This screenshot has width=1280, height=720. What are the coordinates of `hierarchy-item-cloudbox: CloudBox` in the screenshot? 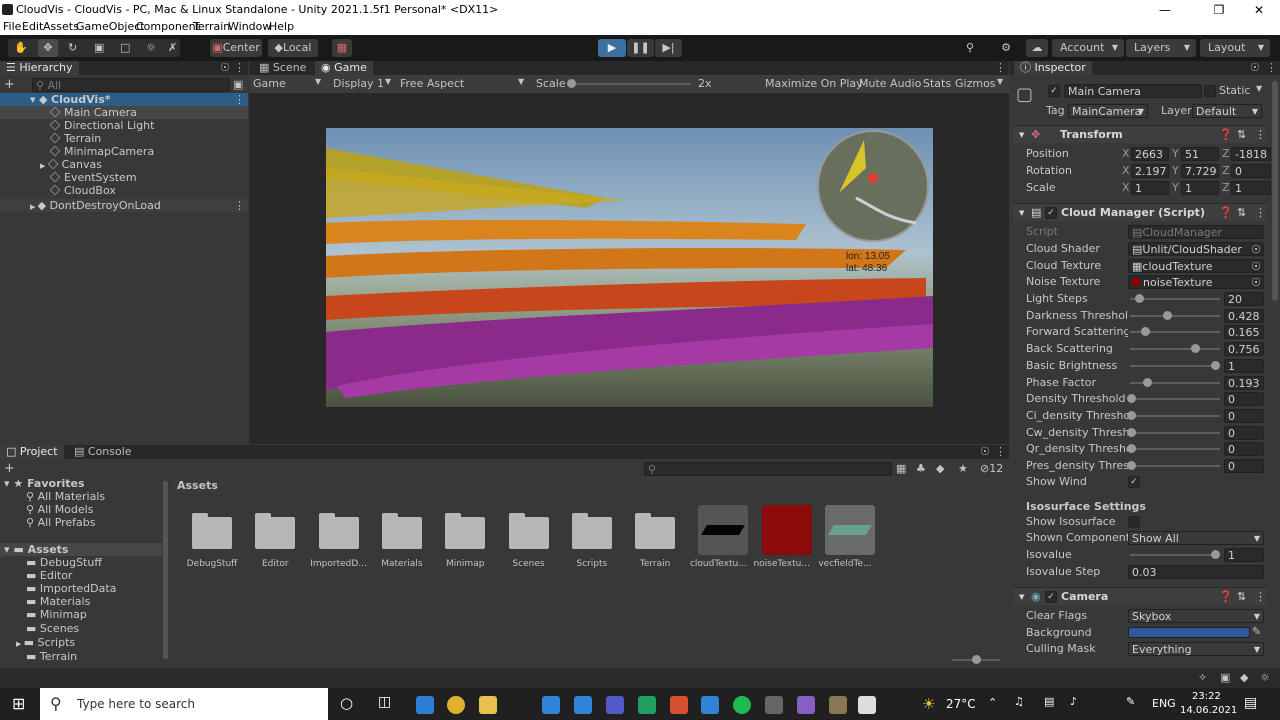 It's located at (58, 190).